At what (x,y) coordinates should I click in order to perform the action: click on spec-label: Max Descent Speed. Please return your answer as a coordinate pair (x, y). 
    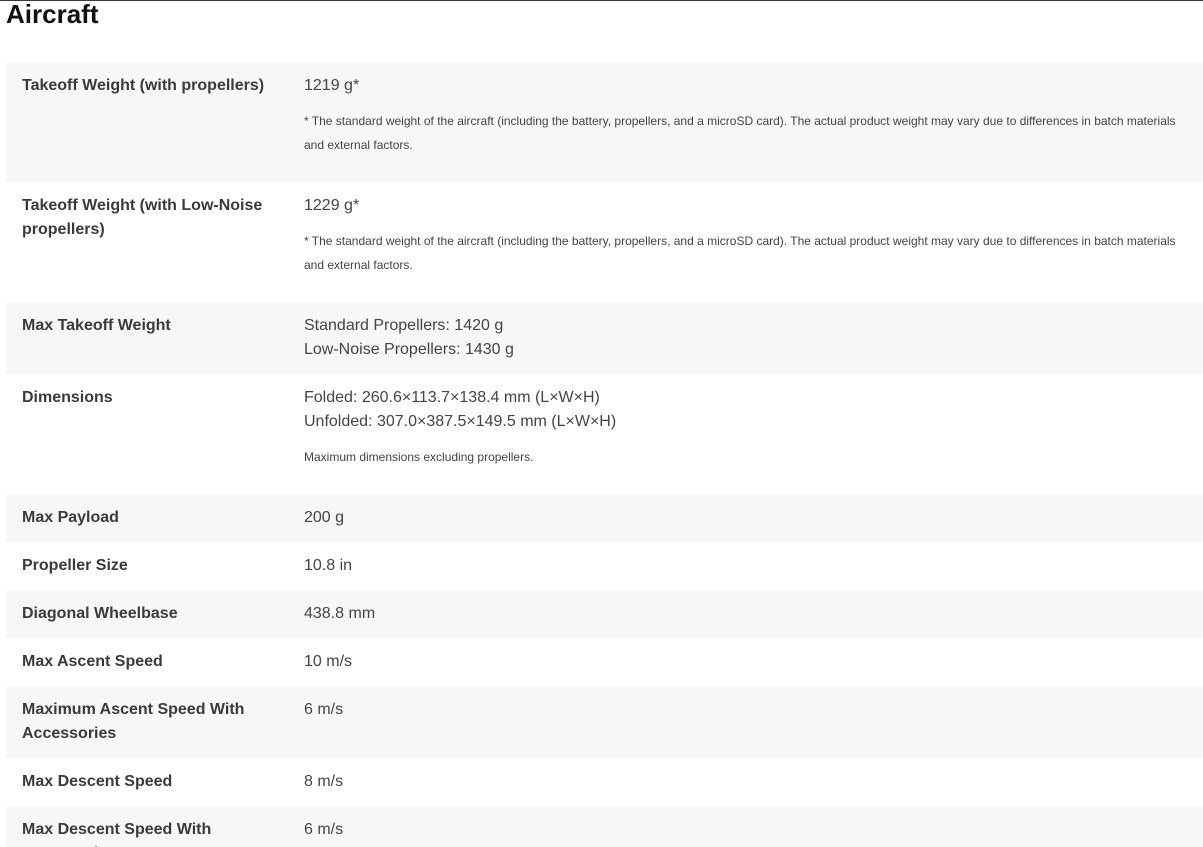
    Looking at the image, I should click on (97, 781).